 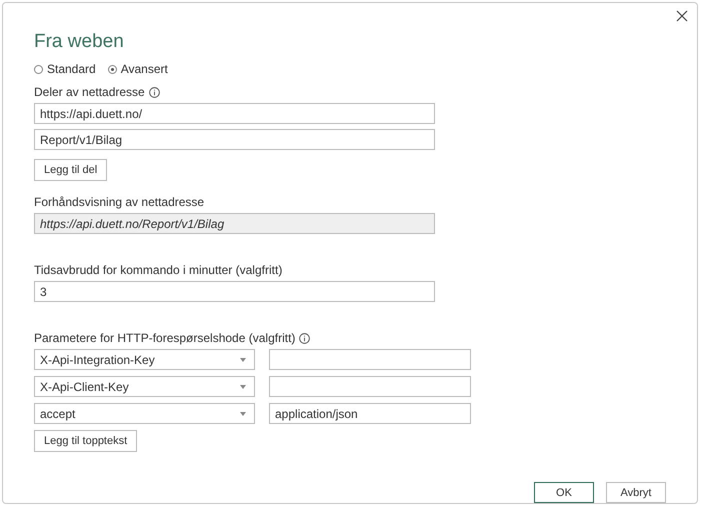 What do you see at coordinates (234, 223) in the screenshot?
I see `preview-field: https://api.duett.no/Report/v1/Bilag` at bounding box center [234, 223].